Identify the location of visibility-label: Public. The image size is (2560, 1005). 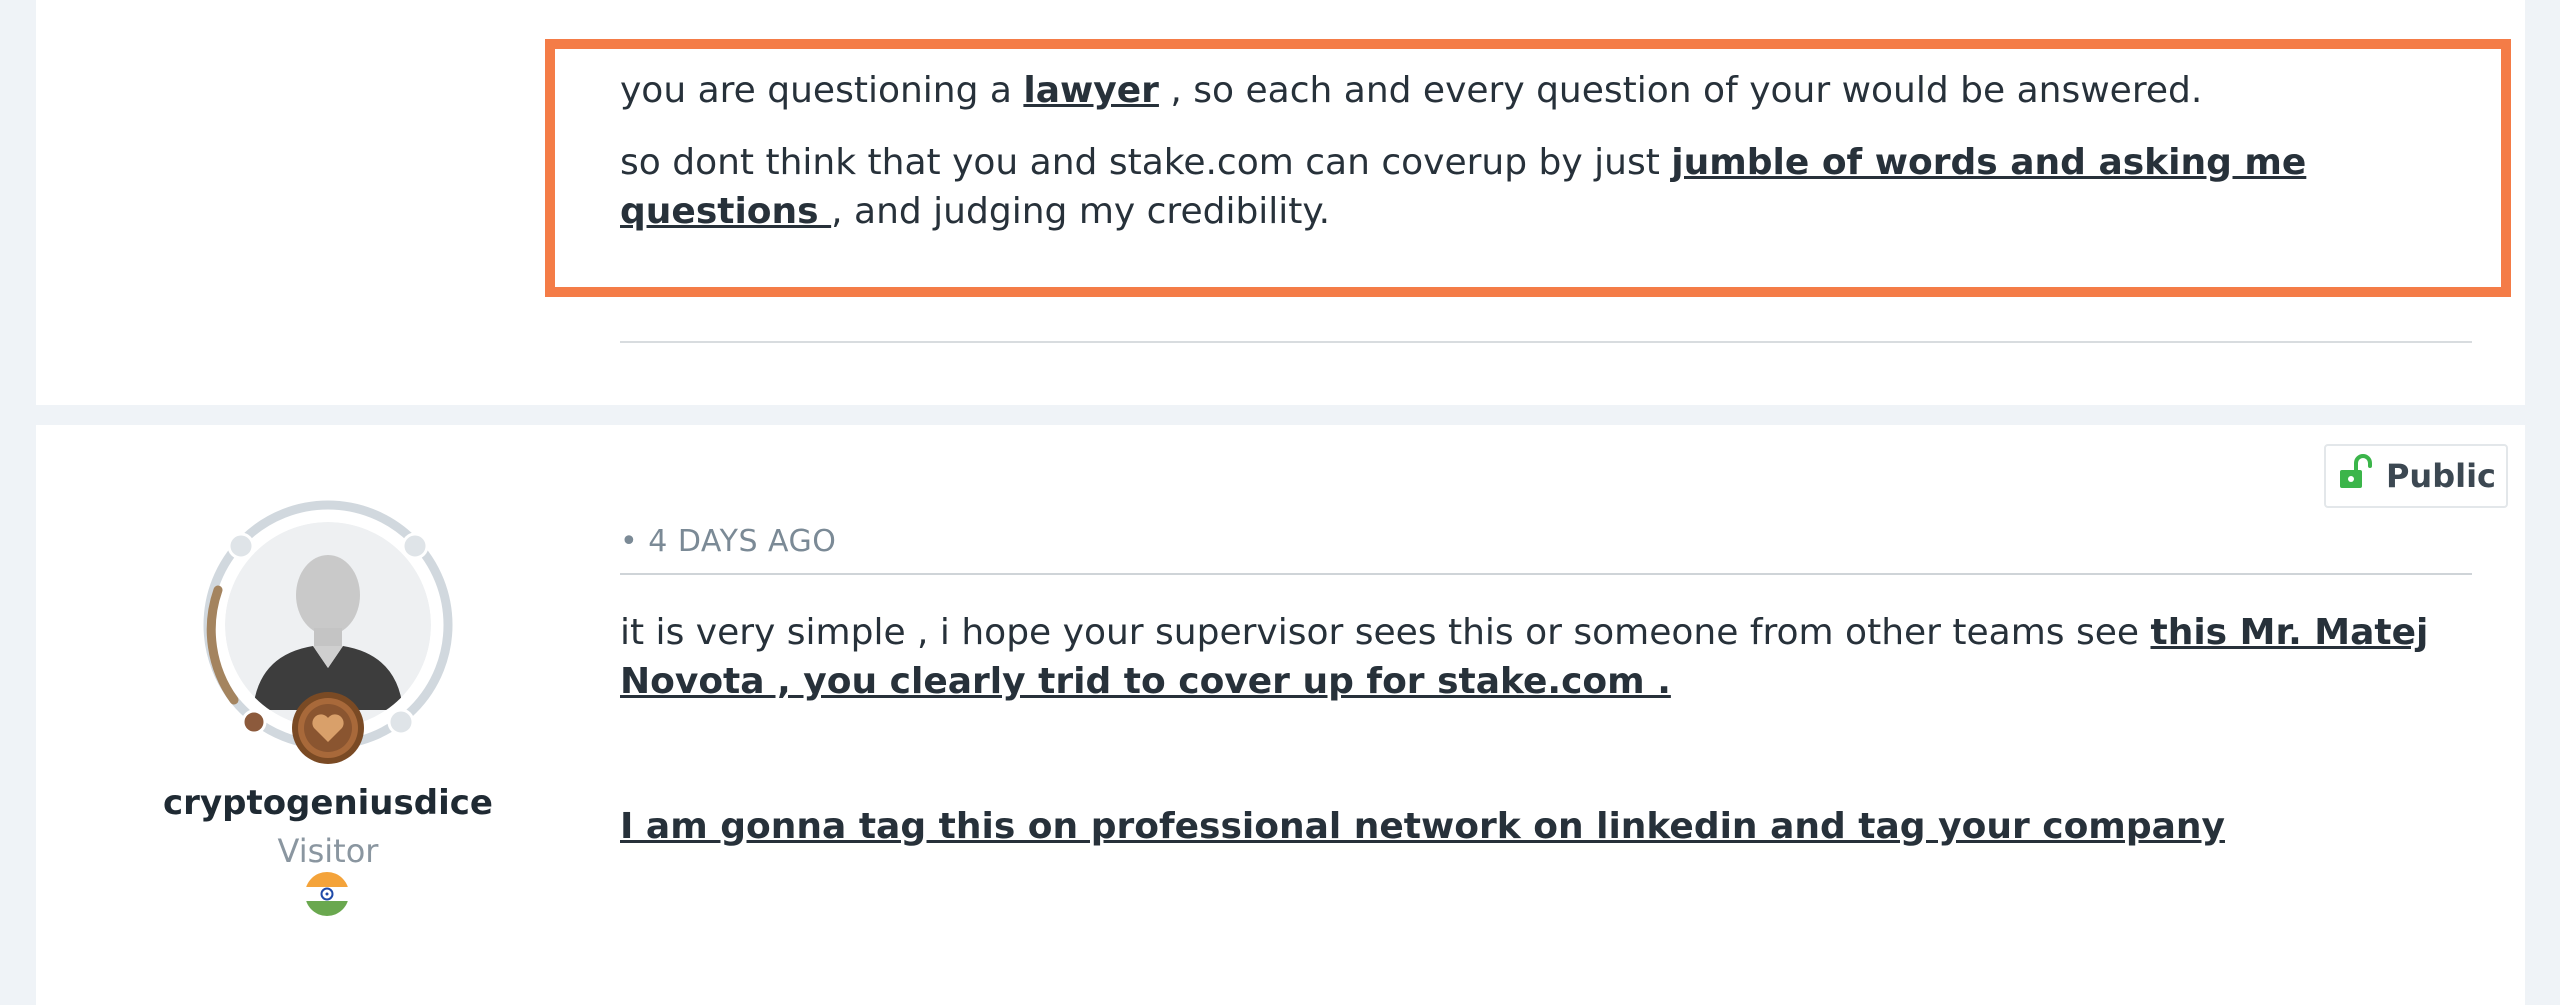
(2441, 476).